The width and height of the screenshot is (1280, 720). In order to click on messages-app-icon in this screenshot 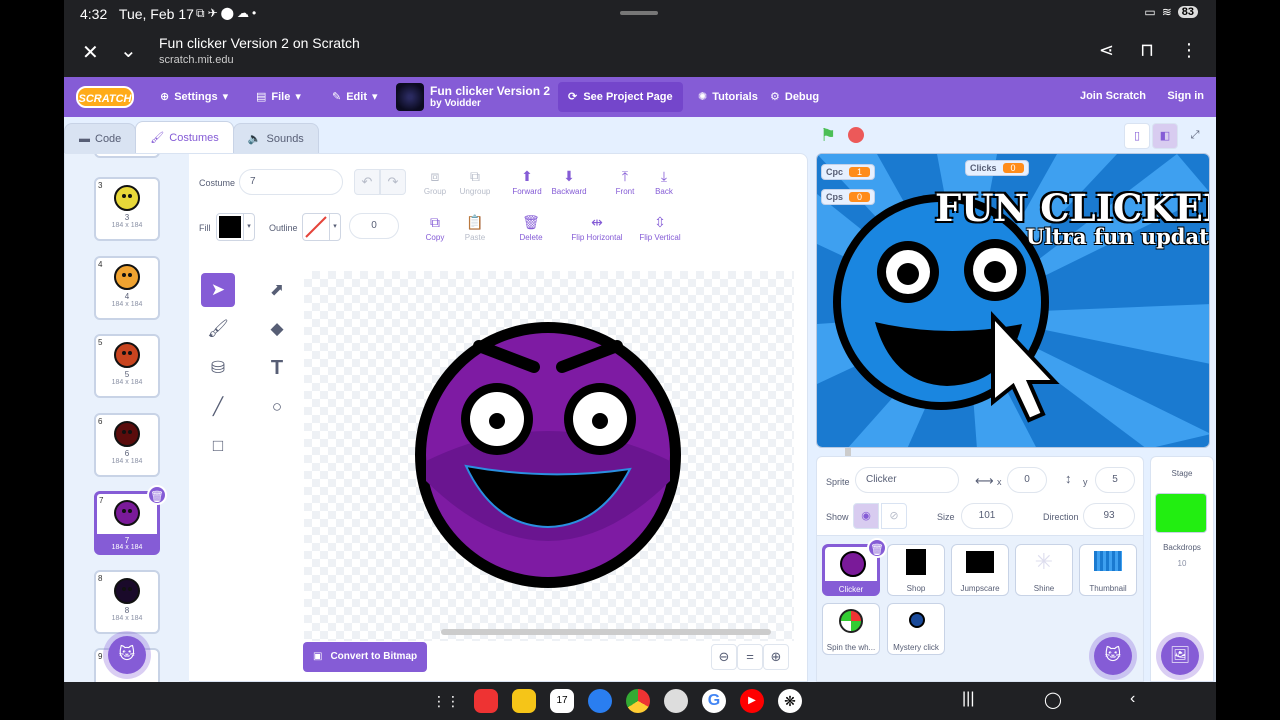, I will do `click(600, 701)`.